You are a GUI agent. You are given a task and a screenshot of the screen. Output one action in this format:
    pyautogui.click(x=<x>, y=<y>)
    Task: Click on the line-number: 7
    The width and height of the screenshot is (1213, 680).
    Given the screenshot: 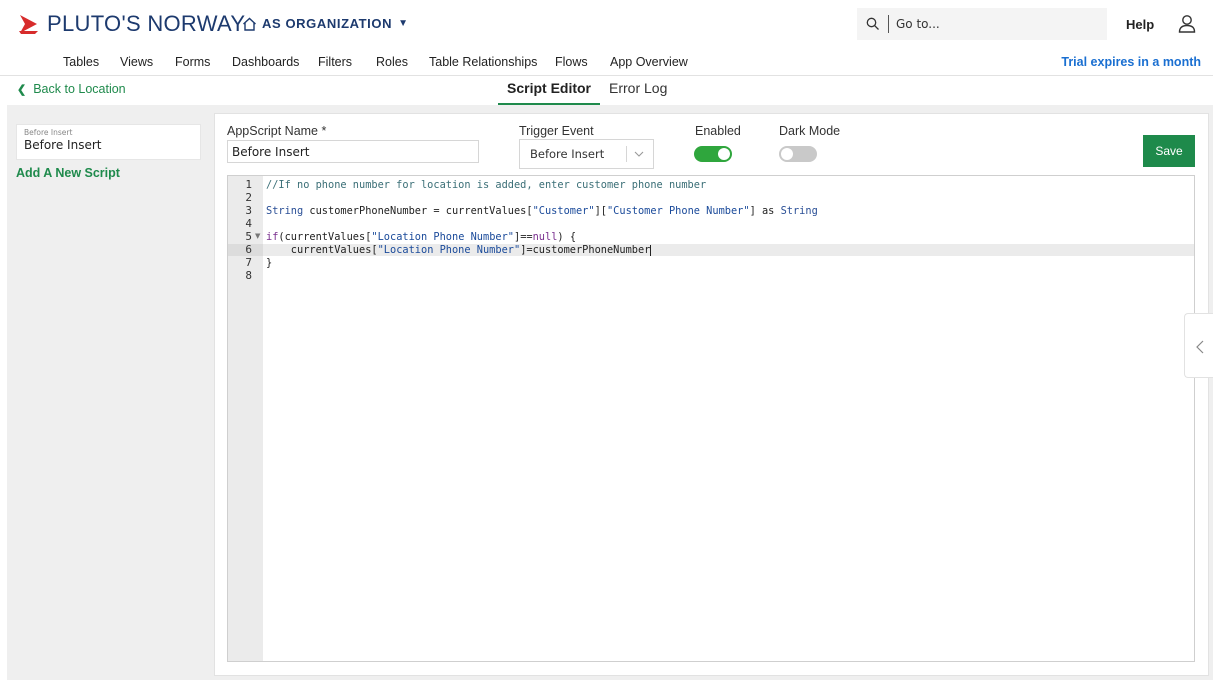 What is the action you would take?
    pyautogui.click(x=248, y=262)
    